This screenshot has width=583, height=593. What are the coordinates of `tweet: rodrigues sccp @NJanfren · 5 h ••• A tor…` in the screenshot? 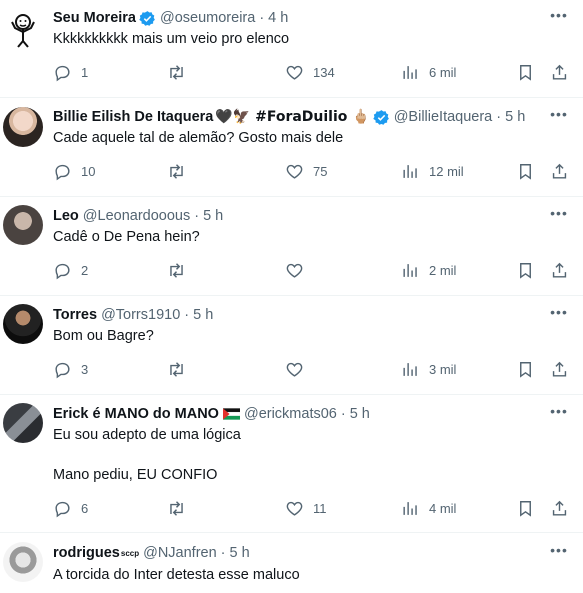 It's located at (291, 563).